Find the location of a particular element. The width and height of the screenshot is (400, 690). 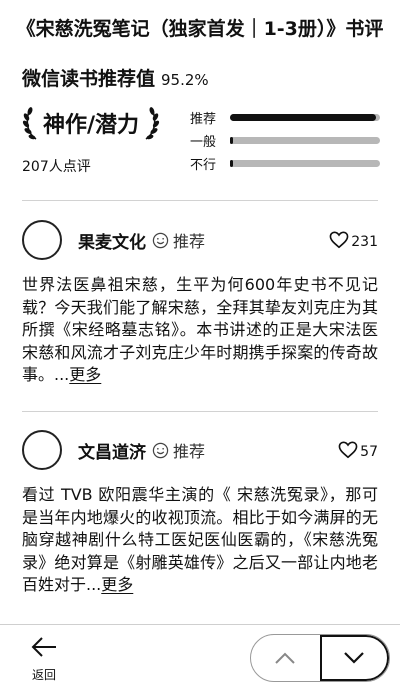

review-count: 207人点评 is located at coordinates (56, 167).